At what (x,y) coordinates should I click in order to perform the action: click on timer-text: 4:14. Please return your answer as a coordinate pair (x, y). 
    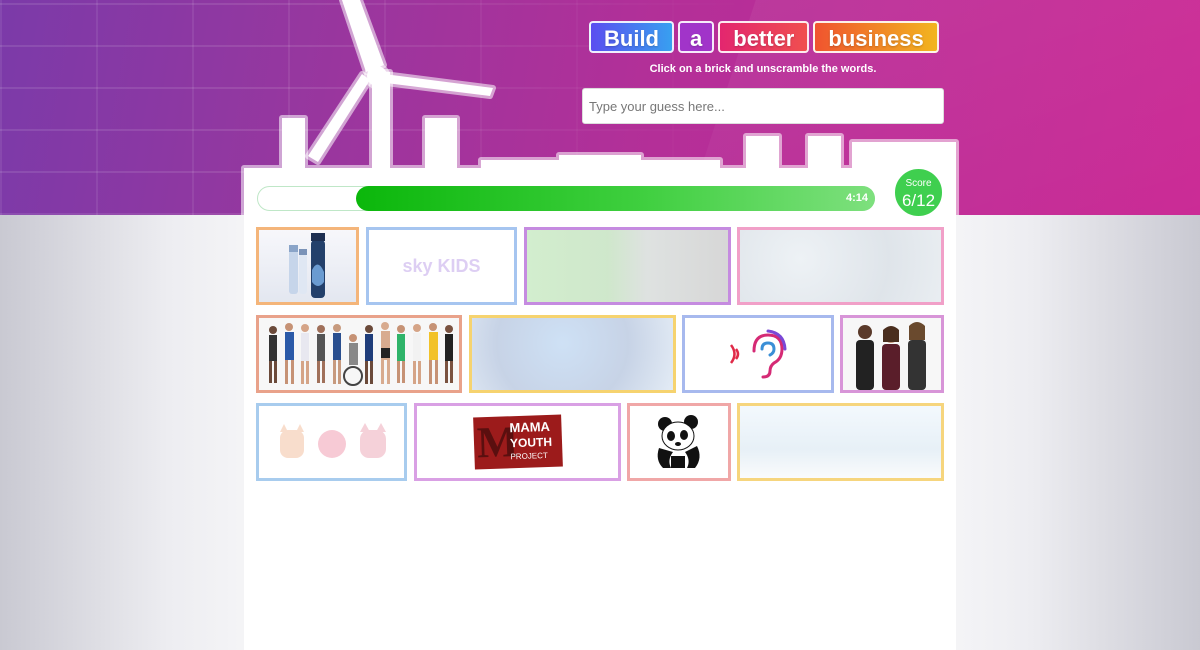
    Looking at the image, I should click on (856, 198).